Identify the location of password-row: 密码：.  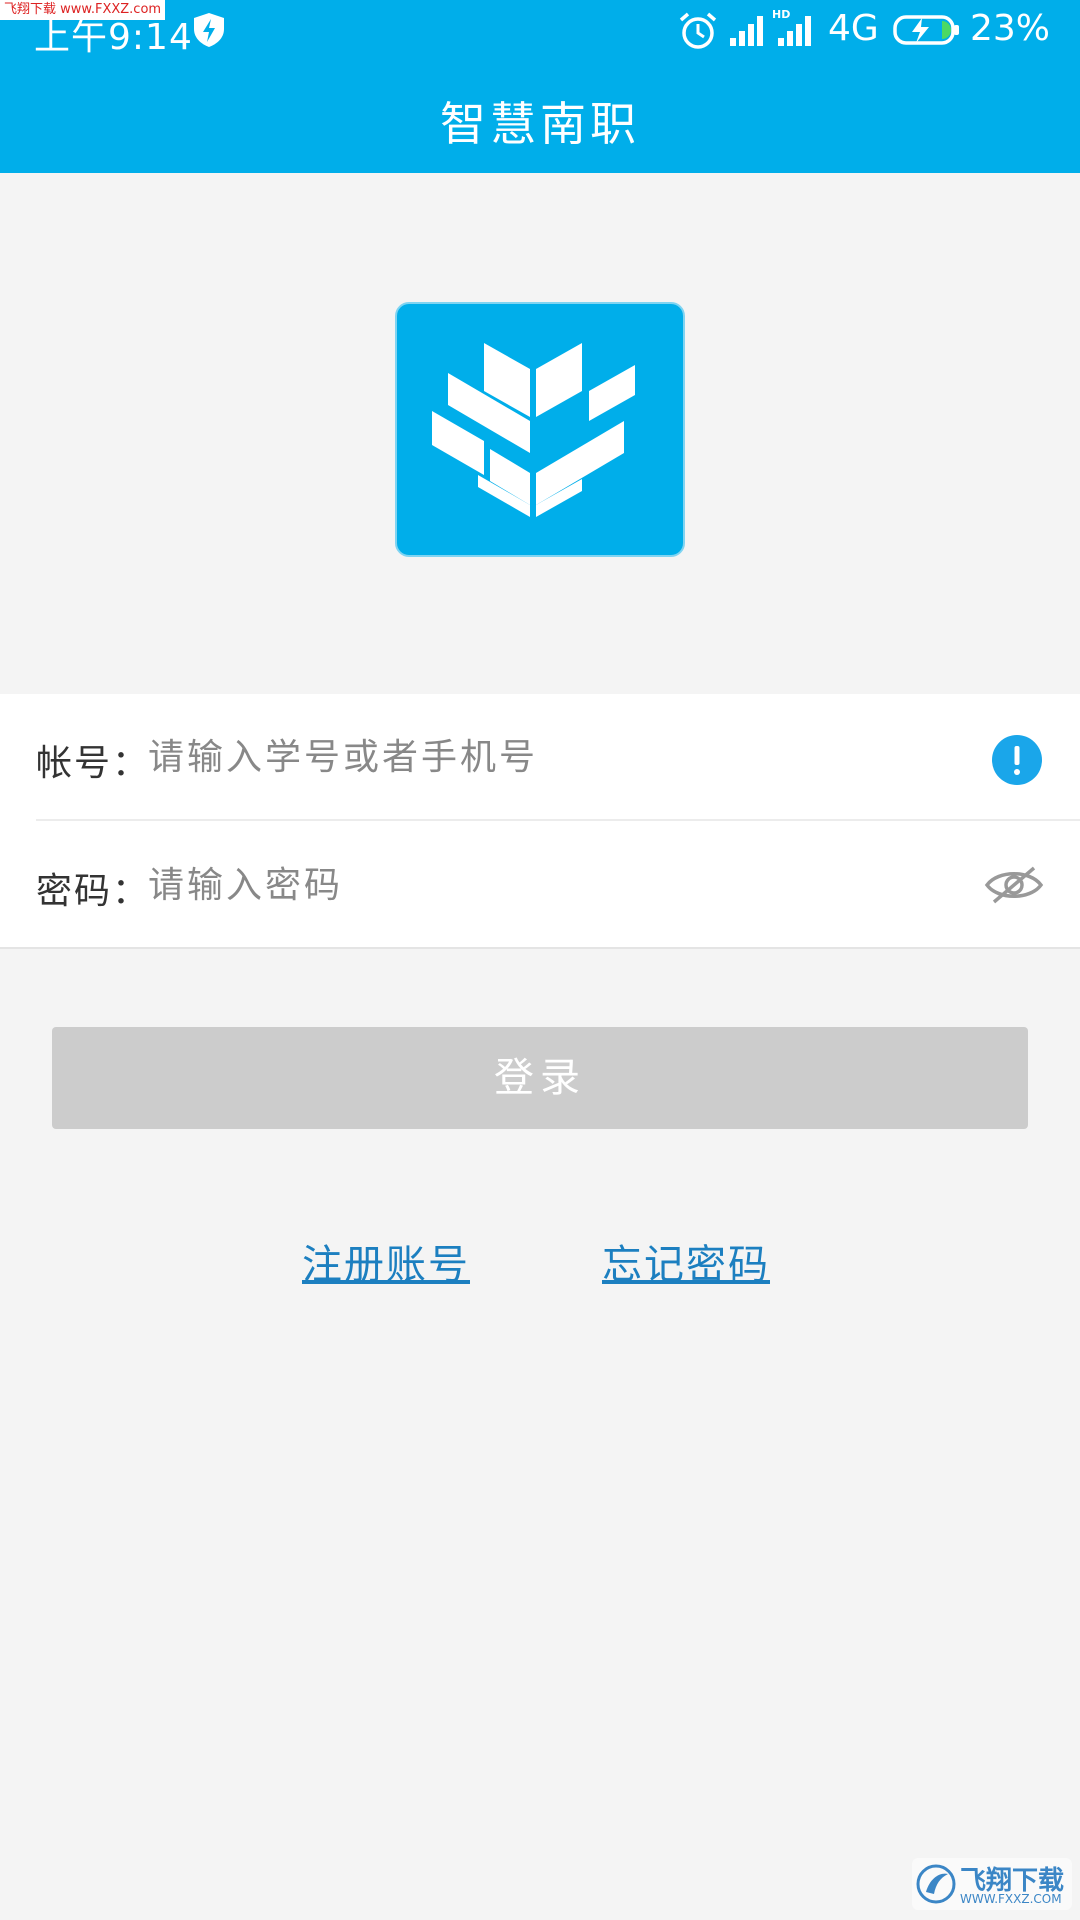
(540, 885).